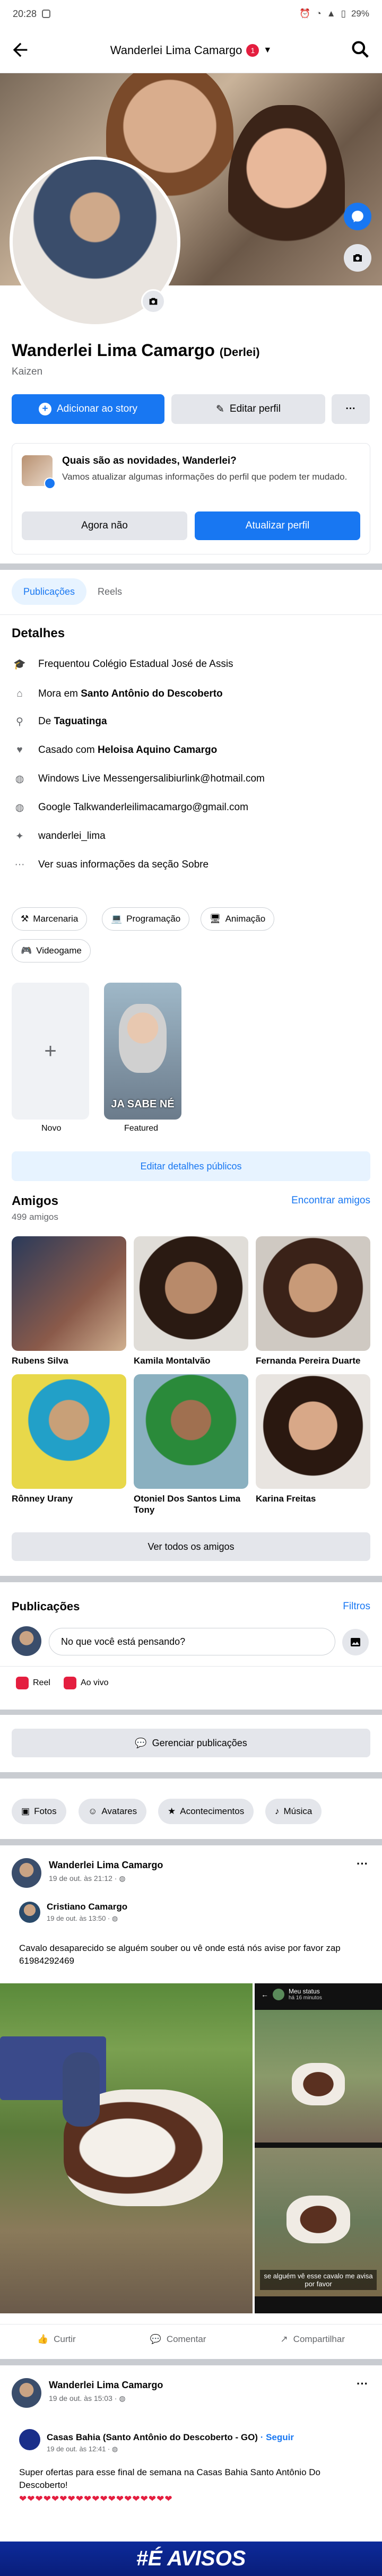 This screenshot has width=382, height=2576. What do you see at coordinates (291, 1994) in the screenshot?
I see `status-header: ← Meu status há 16 minutos` at bounding box center [291, 1994].